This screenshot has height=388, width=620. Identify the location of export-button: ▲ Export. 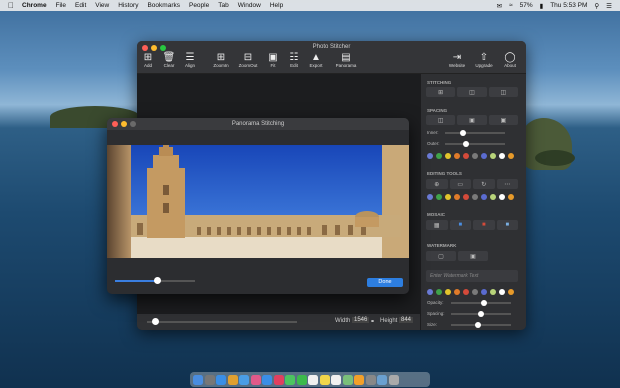
(316, 60).